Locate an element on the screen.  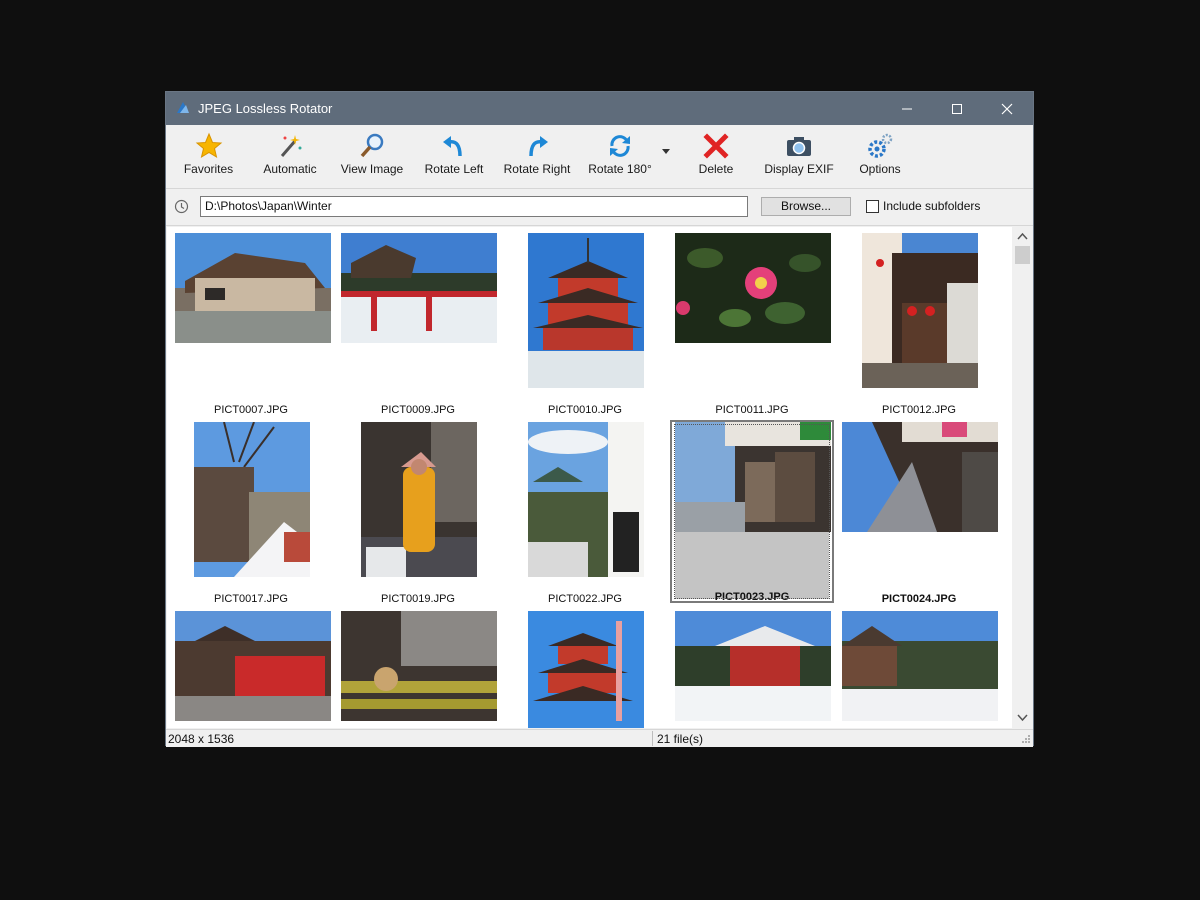
view-image-button: View Image is located at coordinates (372, 157).